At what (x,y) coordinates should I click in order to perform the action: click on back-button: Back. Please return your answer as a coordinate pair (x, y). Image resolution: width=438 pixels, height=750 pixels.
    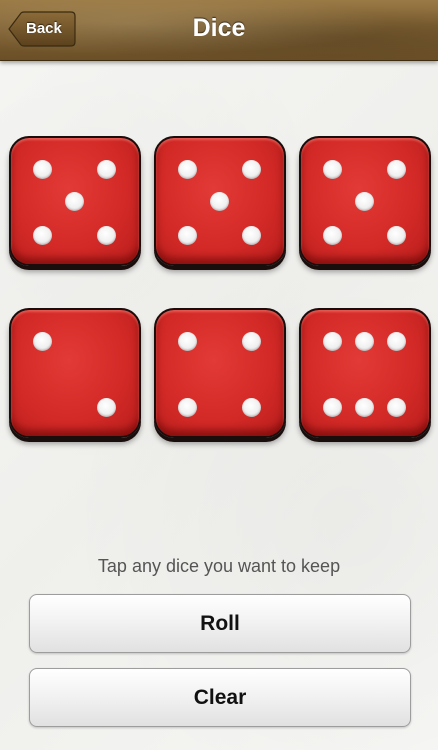
    Looking at the image, I should click on (42, 29).